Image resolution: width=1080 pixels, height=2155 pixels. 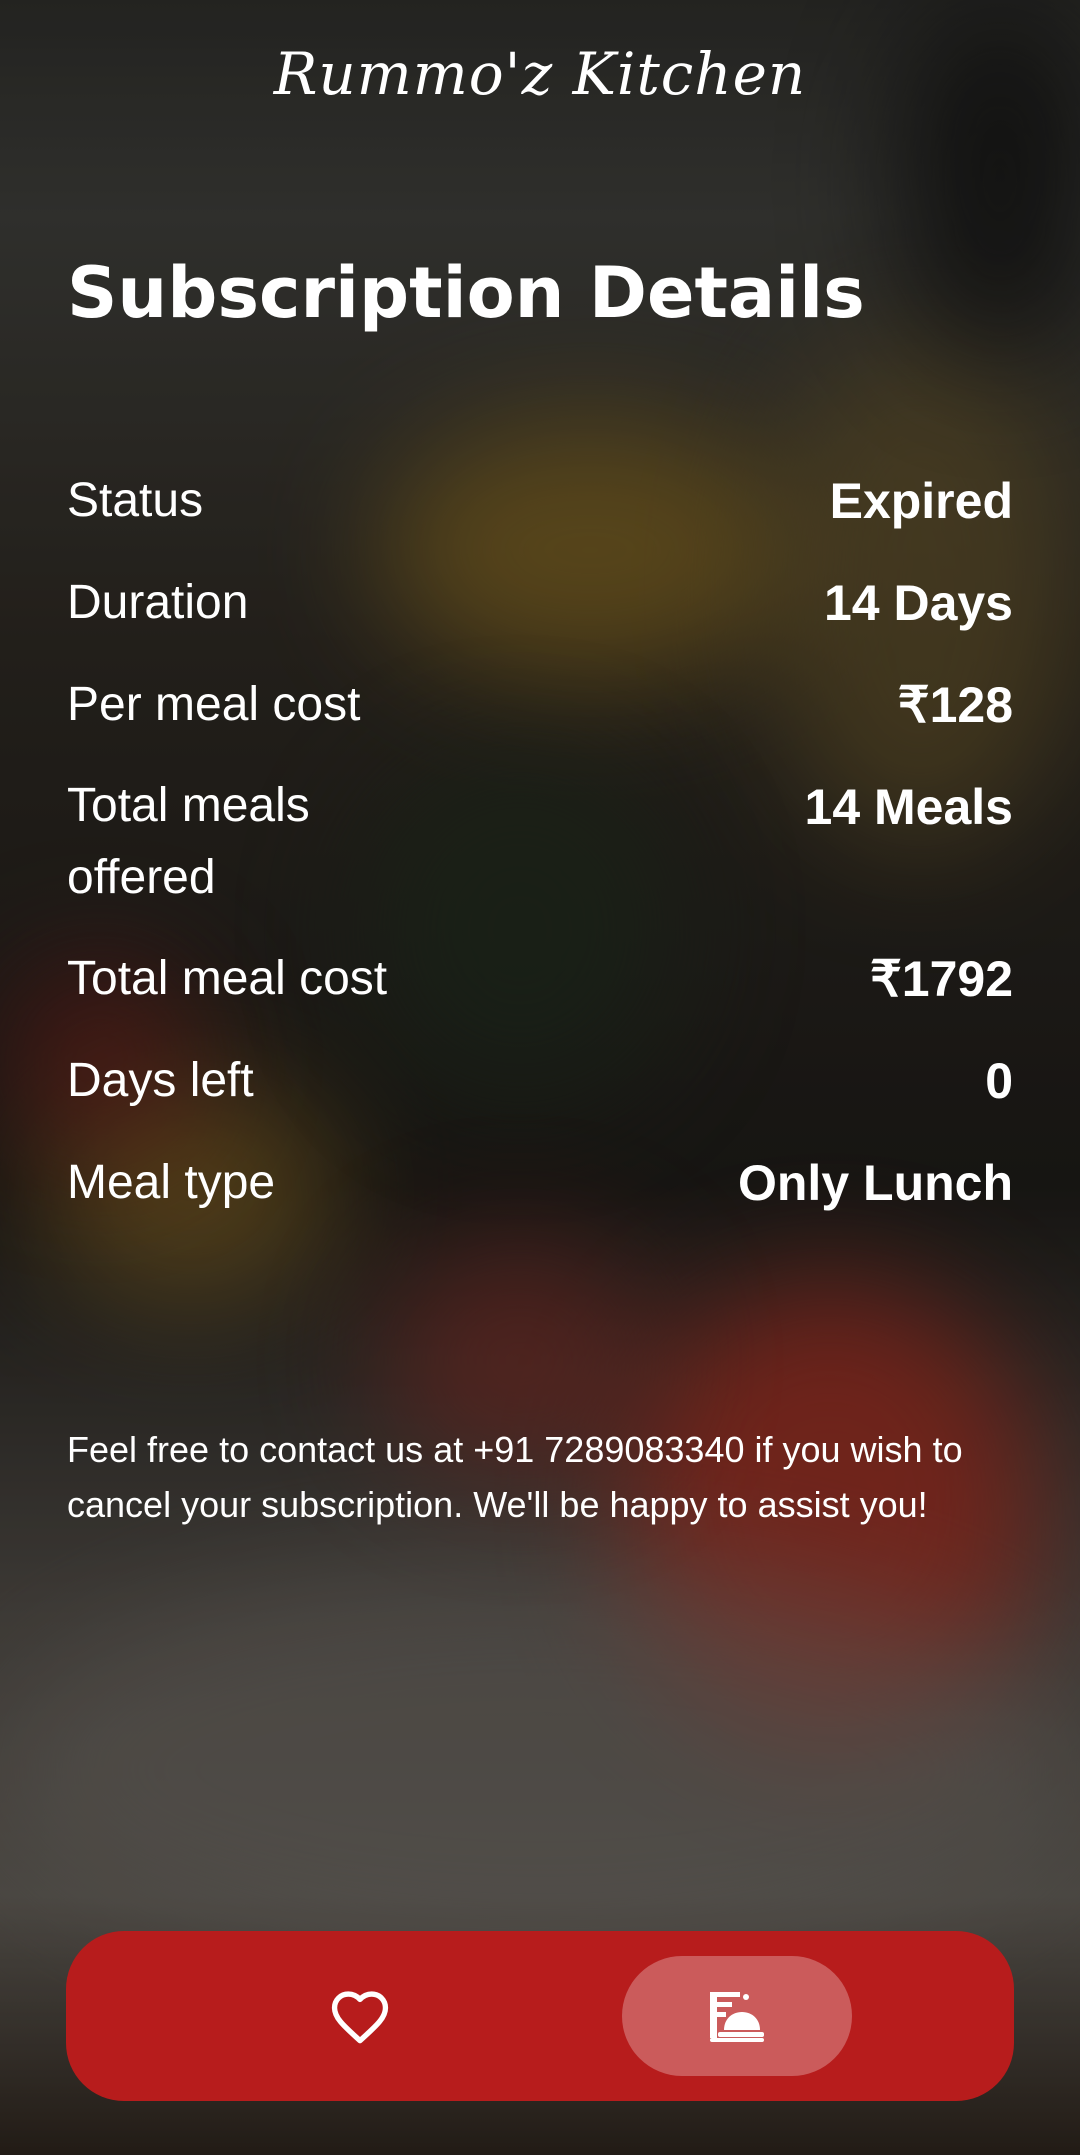 What do you see at coordinates (540, 501) in the screenshot?
I see `detail-row-status: Status Expired` at bounding box center [540, 501].